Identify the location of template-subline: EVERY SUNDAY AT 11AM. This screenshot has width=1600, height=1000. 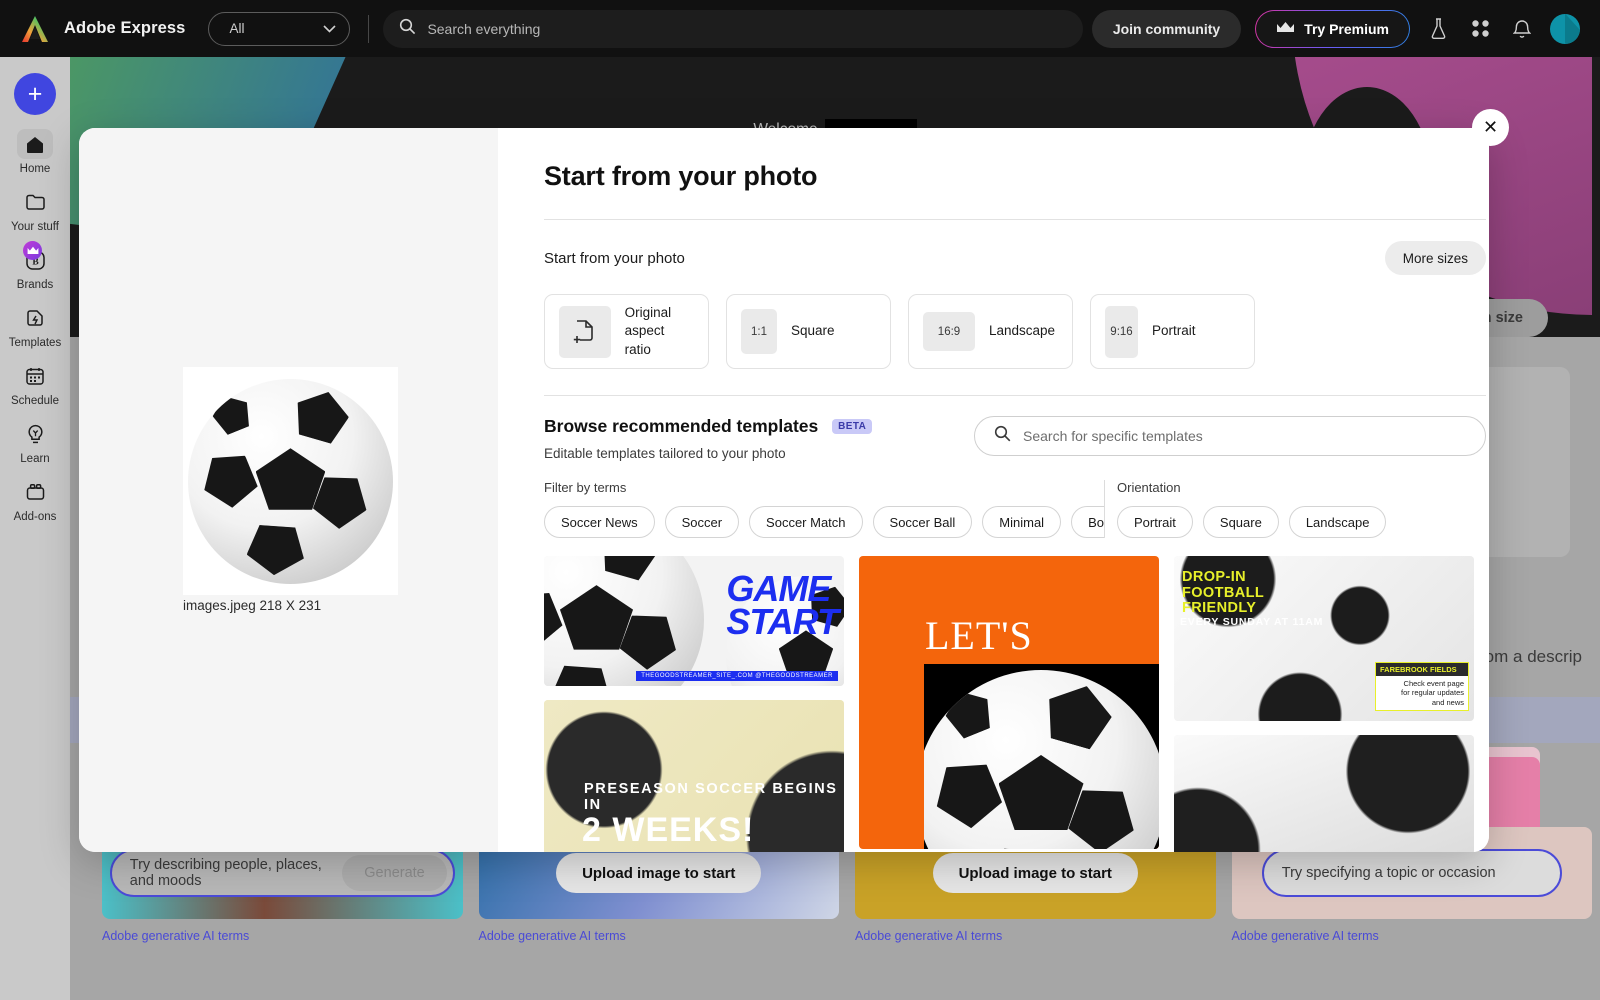
(1252, 622).